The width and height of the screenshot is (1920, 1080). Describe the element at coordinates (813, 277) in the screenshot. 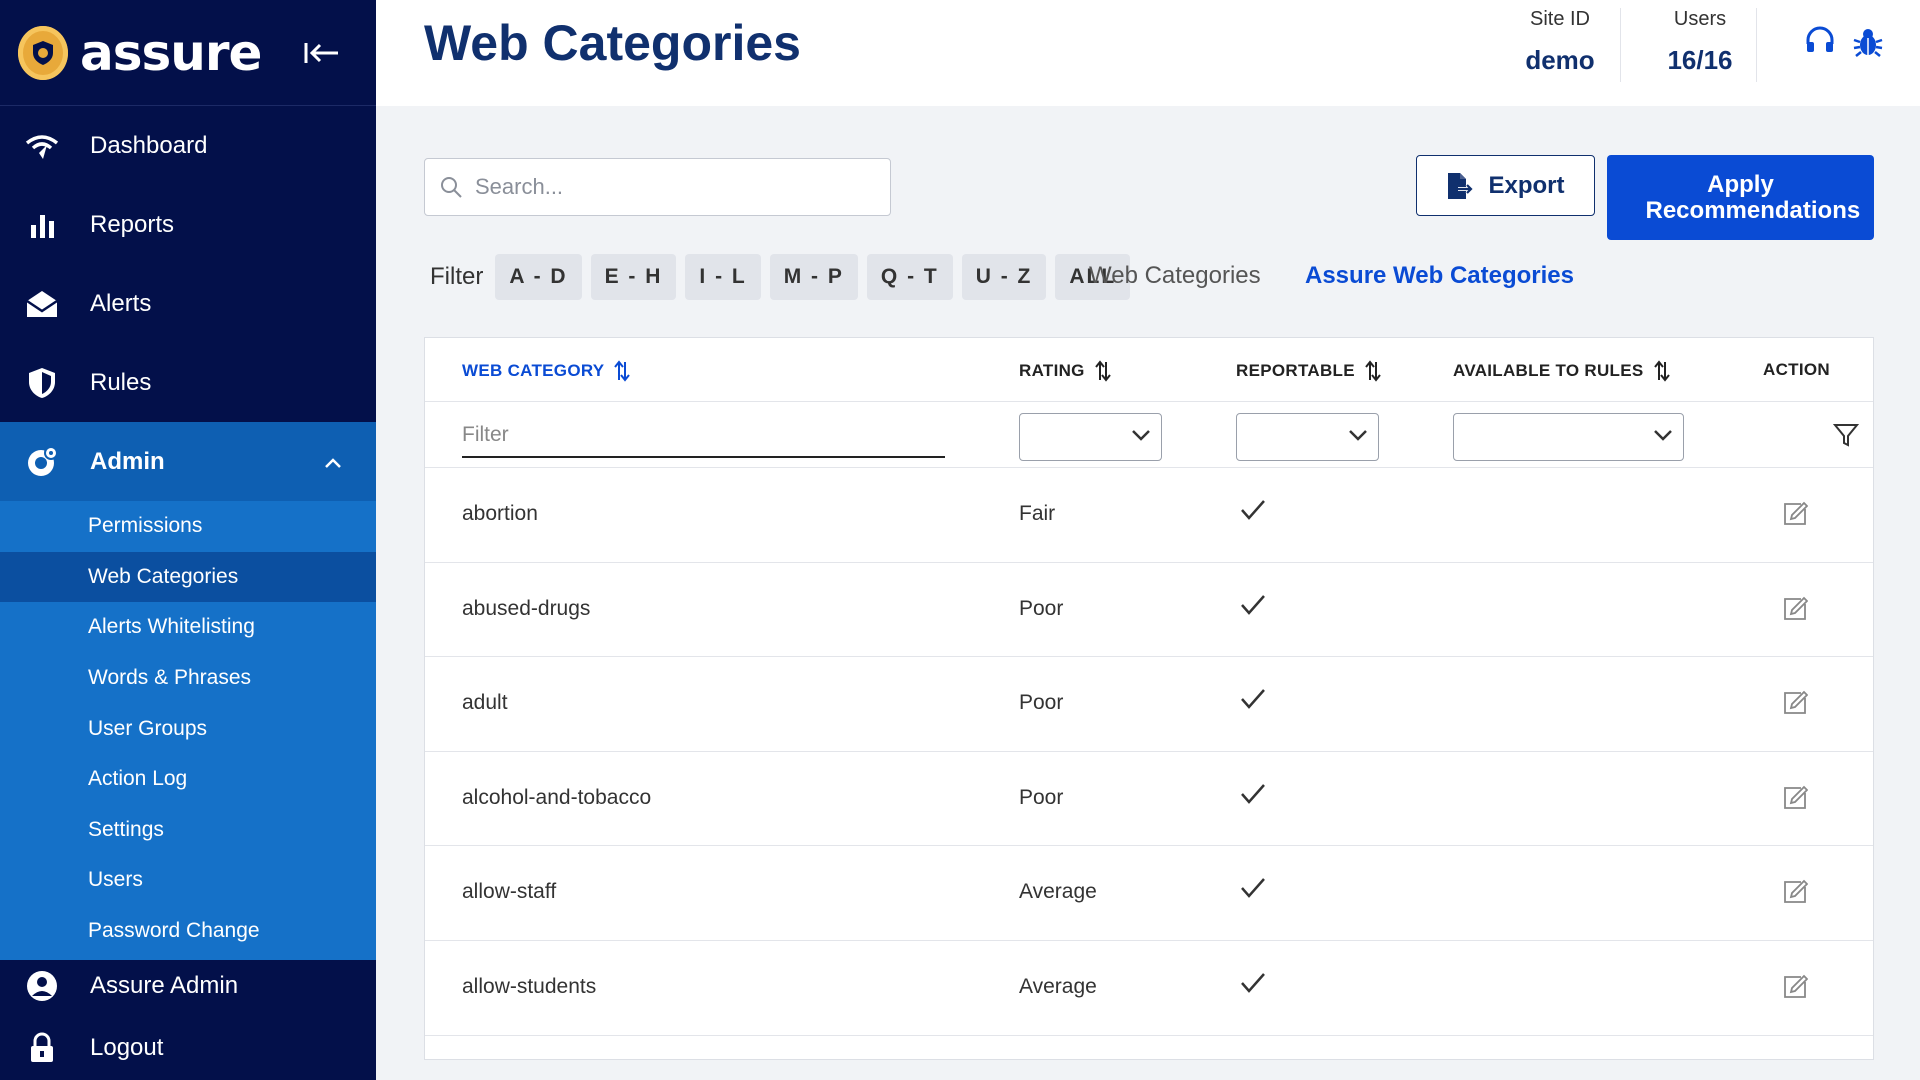

I see `filter-chip-m-p: M - P` at that location.